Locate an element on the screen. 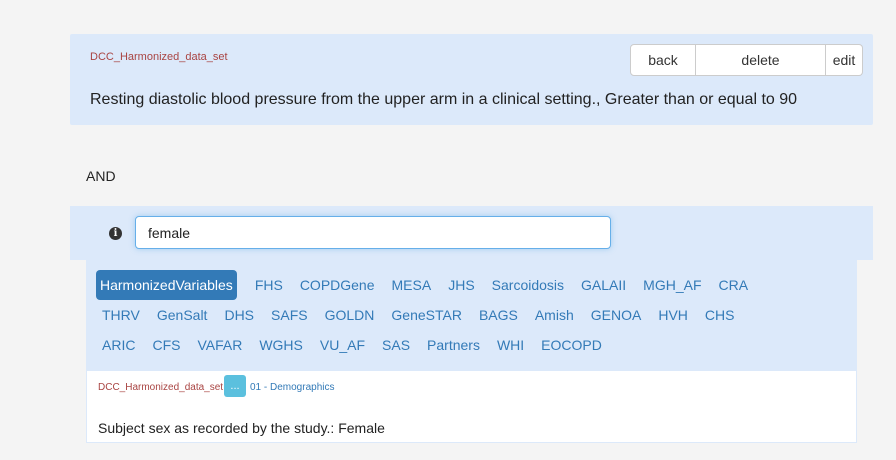 The image size is (896, 460). tab-whi: WHI is located at coordinates (510, 345).